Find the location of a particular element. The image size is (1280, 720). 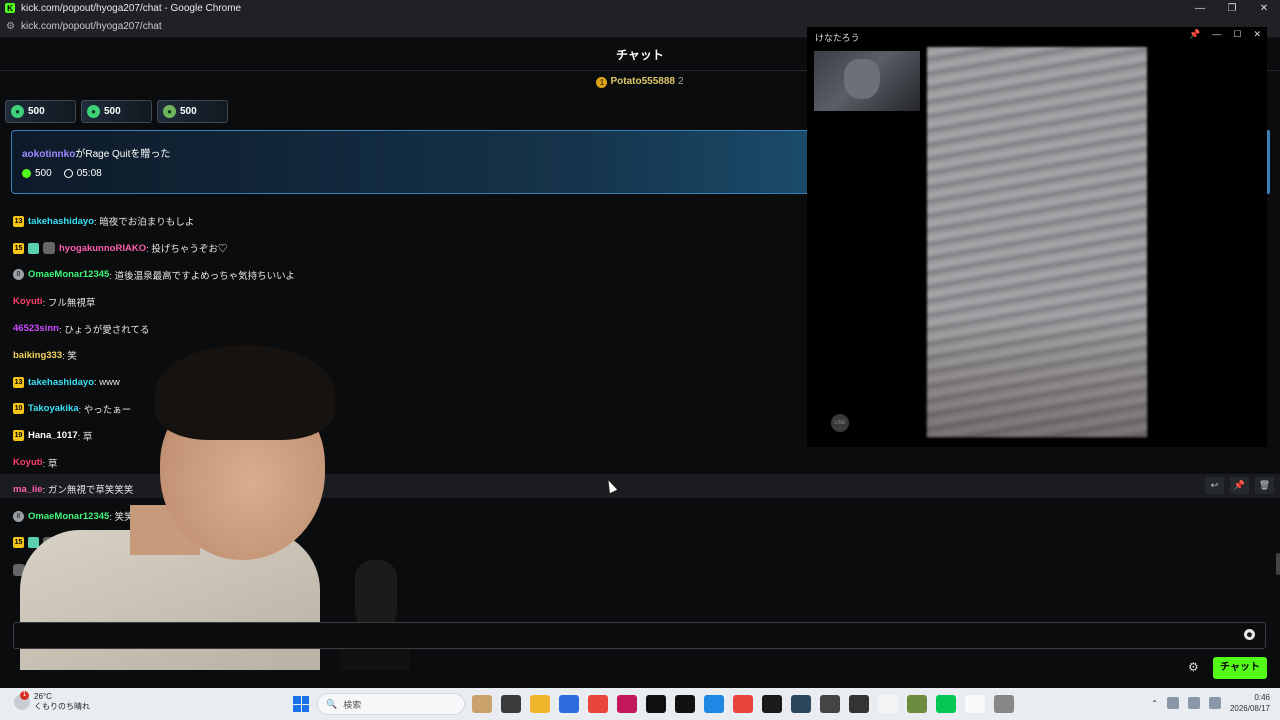

chat-username: OmaeMonar12345 is located at coordinates (68, 274).